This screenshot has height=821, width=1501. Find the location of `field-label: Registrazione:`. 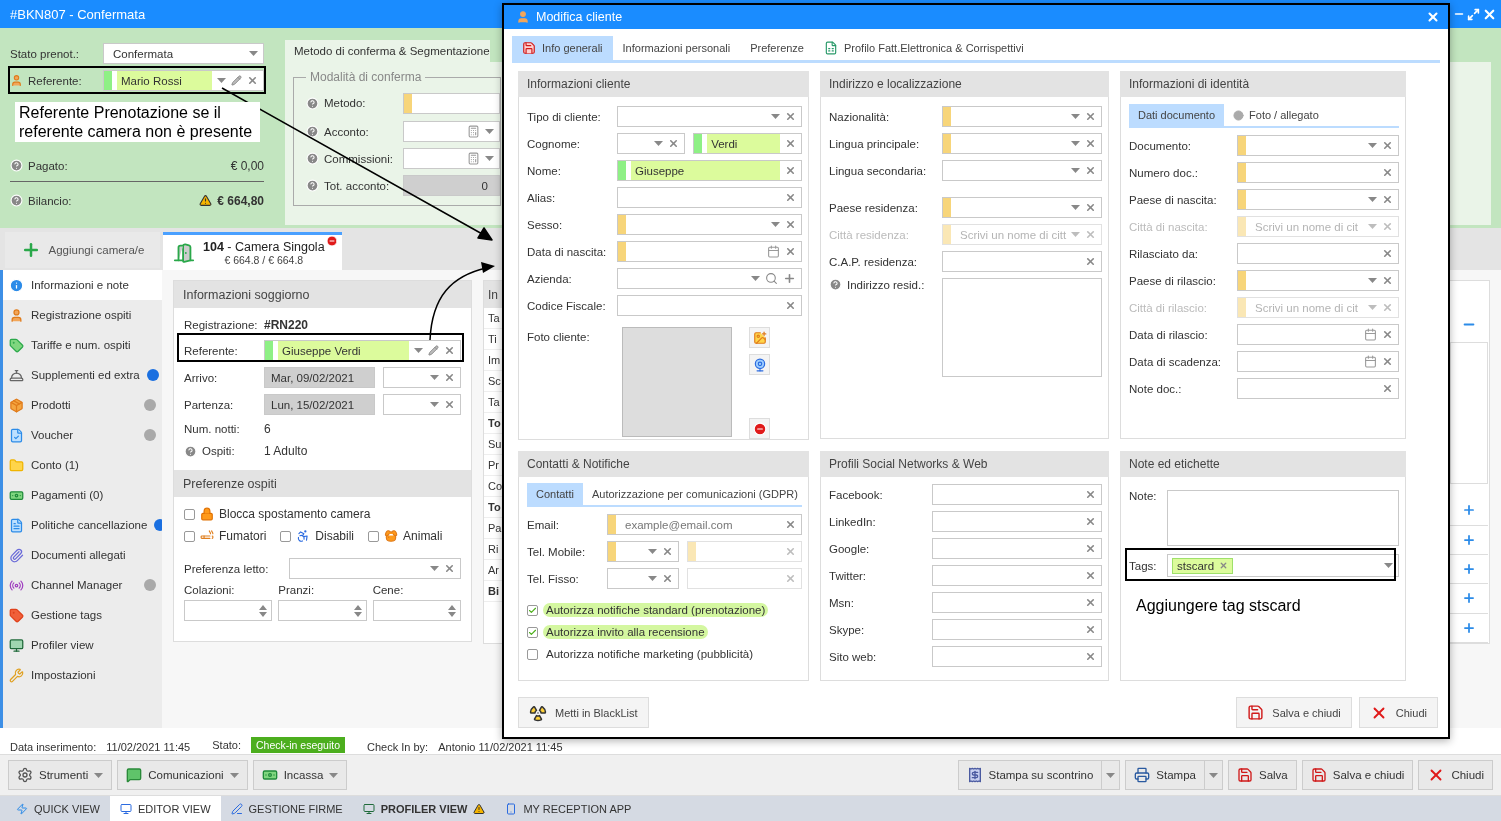

field-label: Registrazione: is located at coordinates (221, 324).